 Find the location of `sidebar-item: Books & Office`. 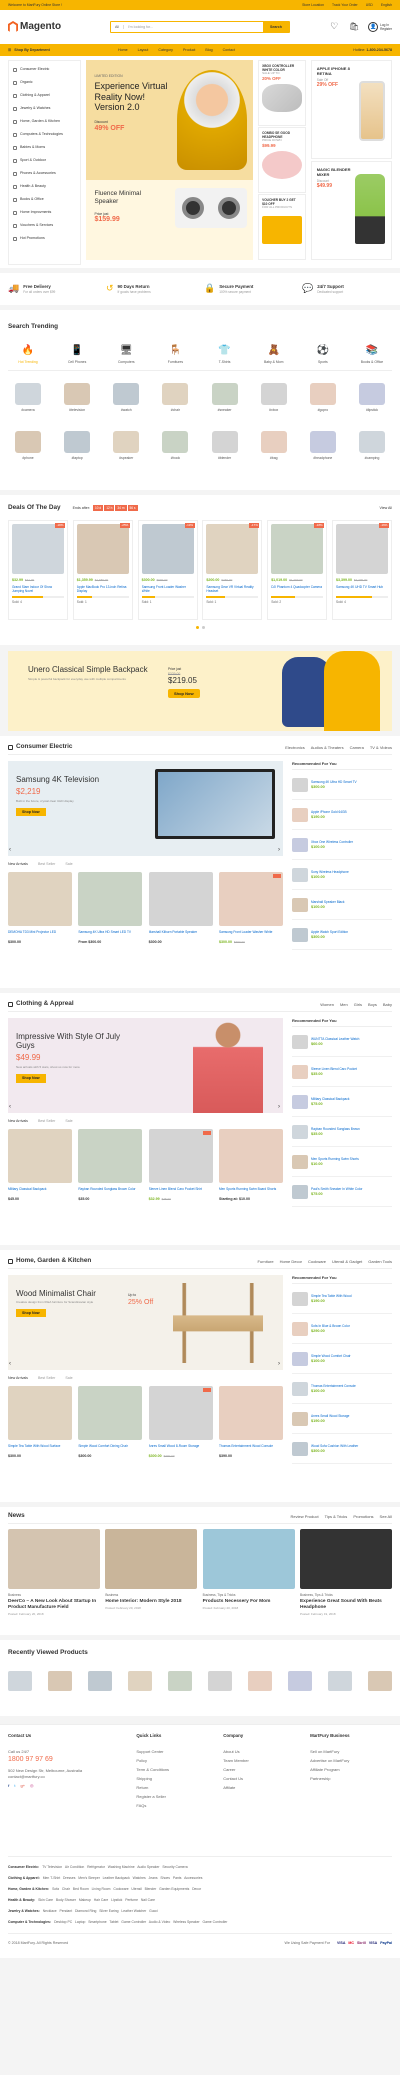

sidebar-item: Books & Office is located at coordinates (44, 199).